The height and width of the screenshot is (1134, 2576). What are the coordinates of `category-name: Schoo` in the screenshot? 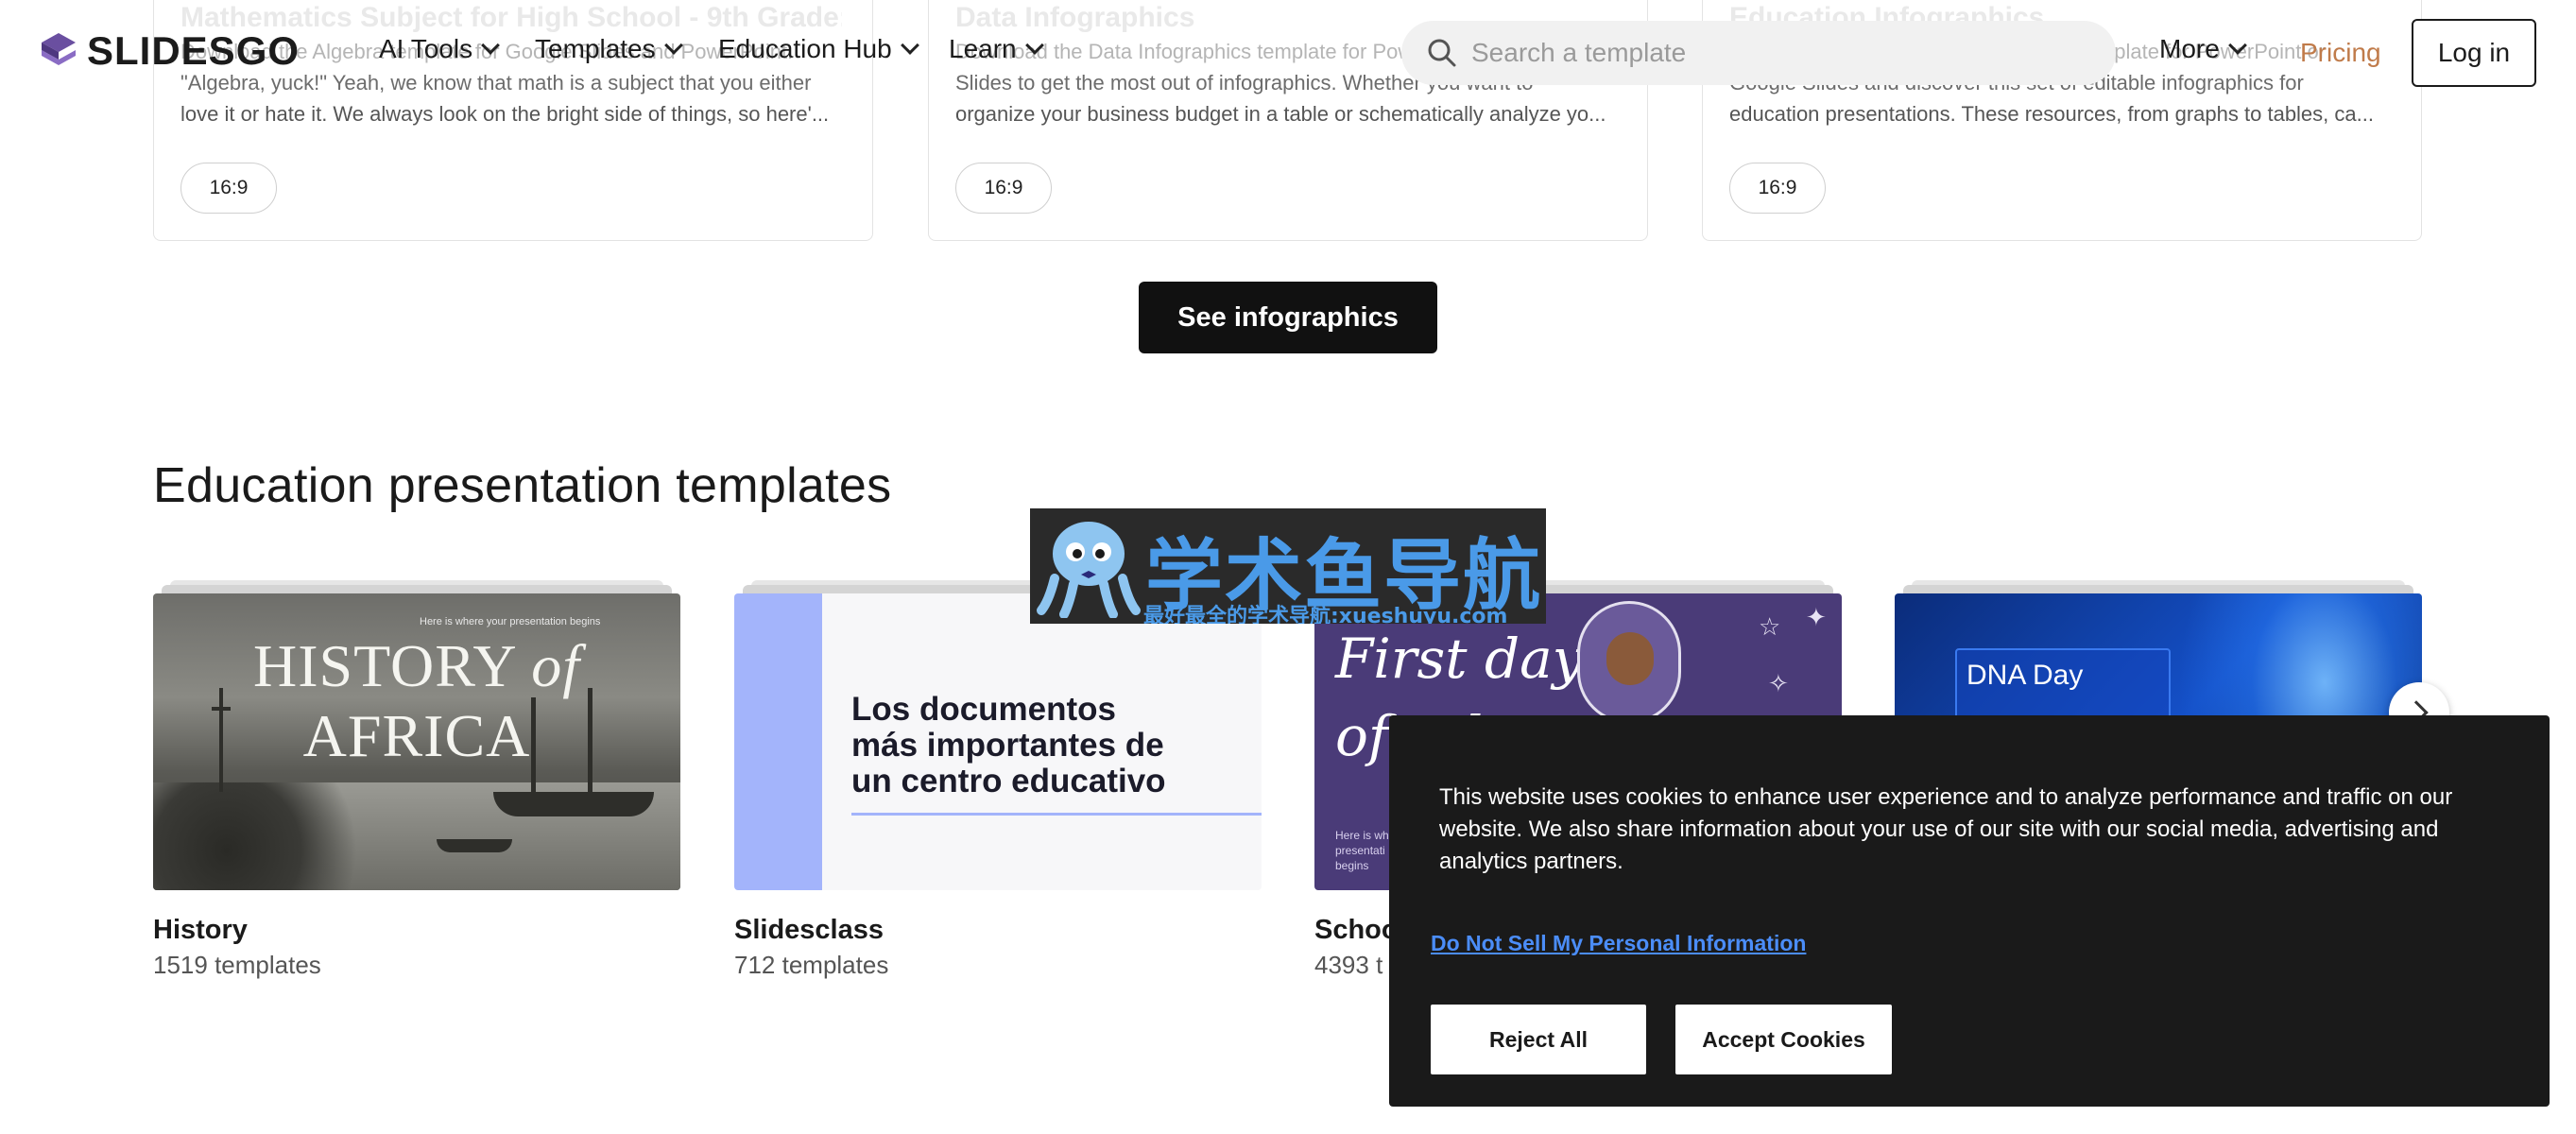 It's located at (1356, 930).